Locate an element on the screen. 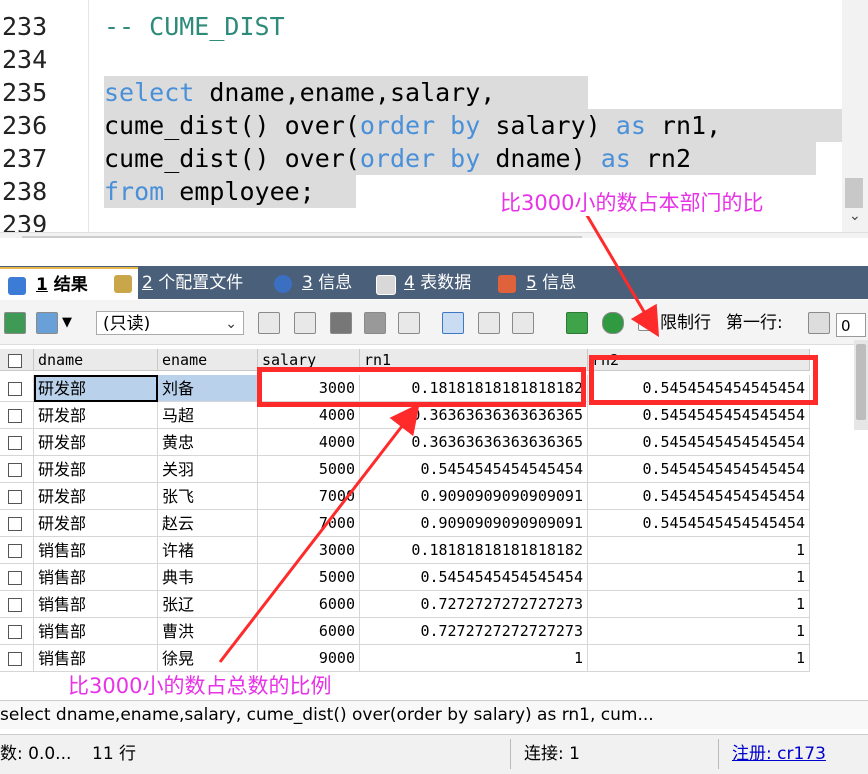  save-icon is located at coordinates (341, 323).